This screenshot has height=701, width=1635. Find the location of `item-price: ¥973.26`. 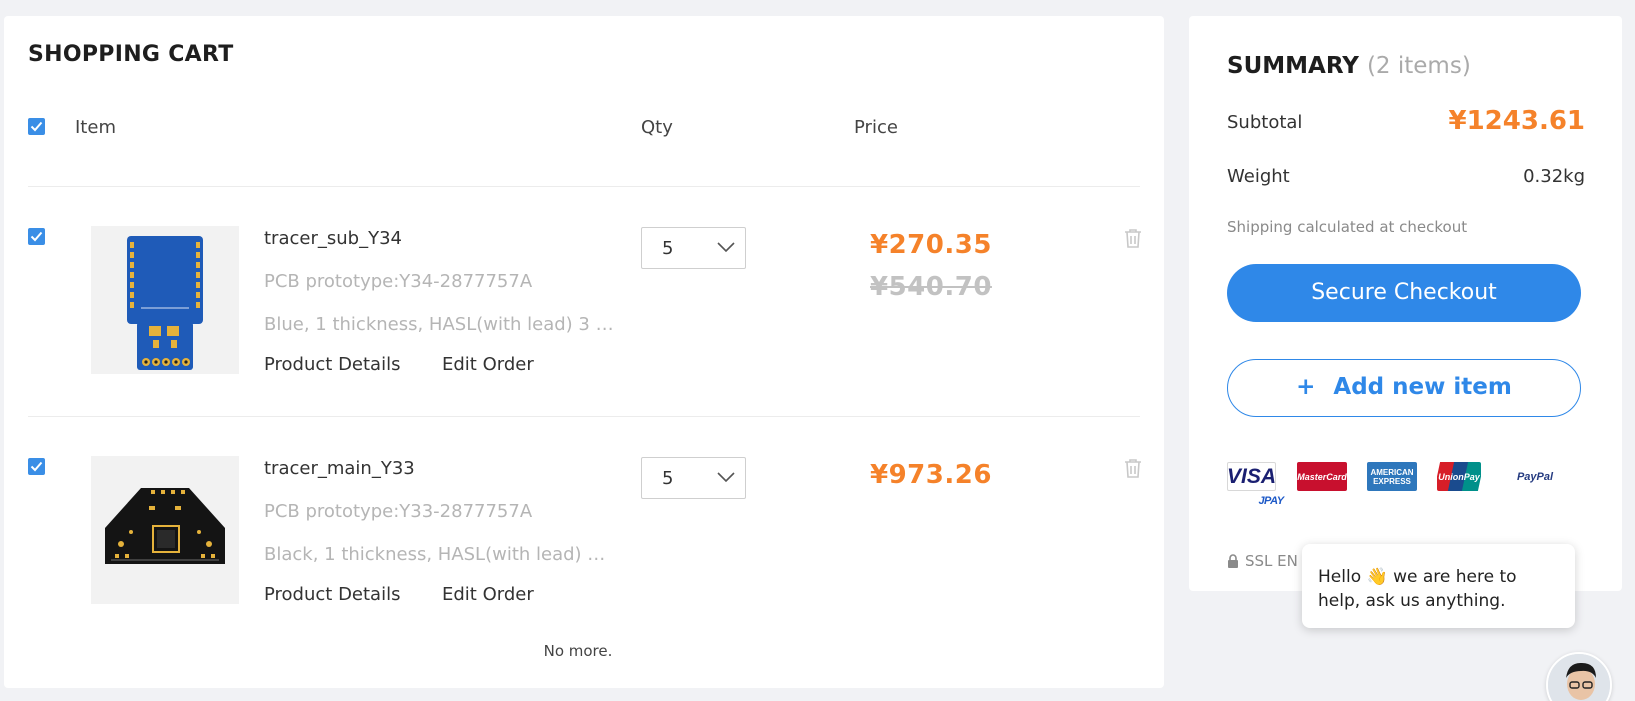

item-price: ¥973.26 is located at coordinates (931, 475).